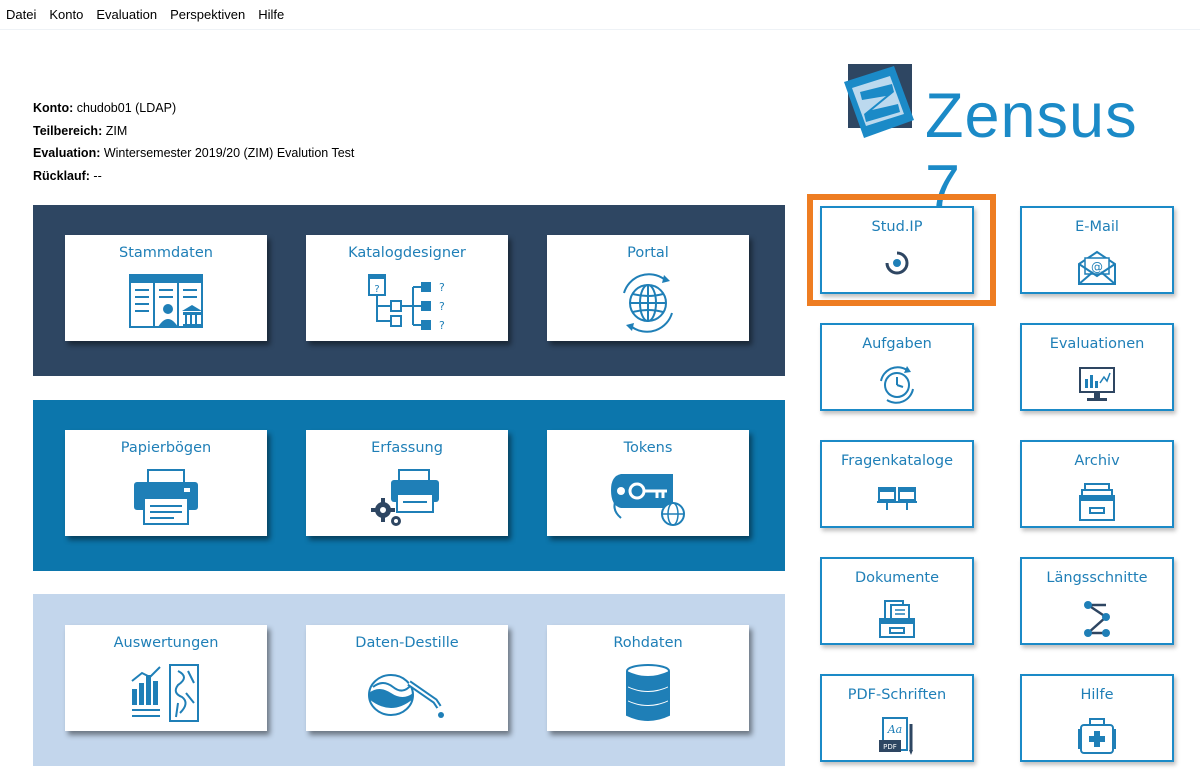  I want to click on evaluationen-button: Evaluationen, so click(1097, 367).